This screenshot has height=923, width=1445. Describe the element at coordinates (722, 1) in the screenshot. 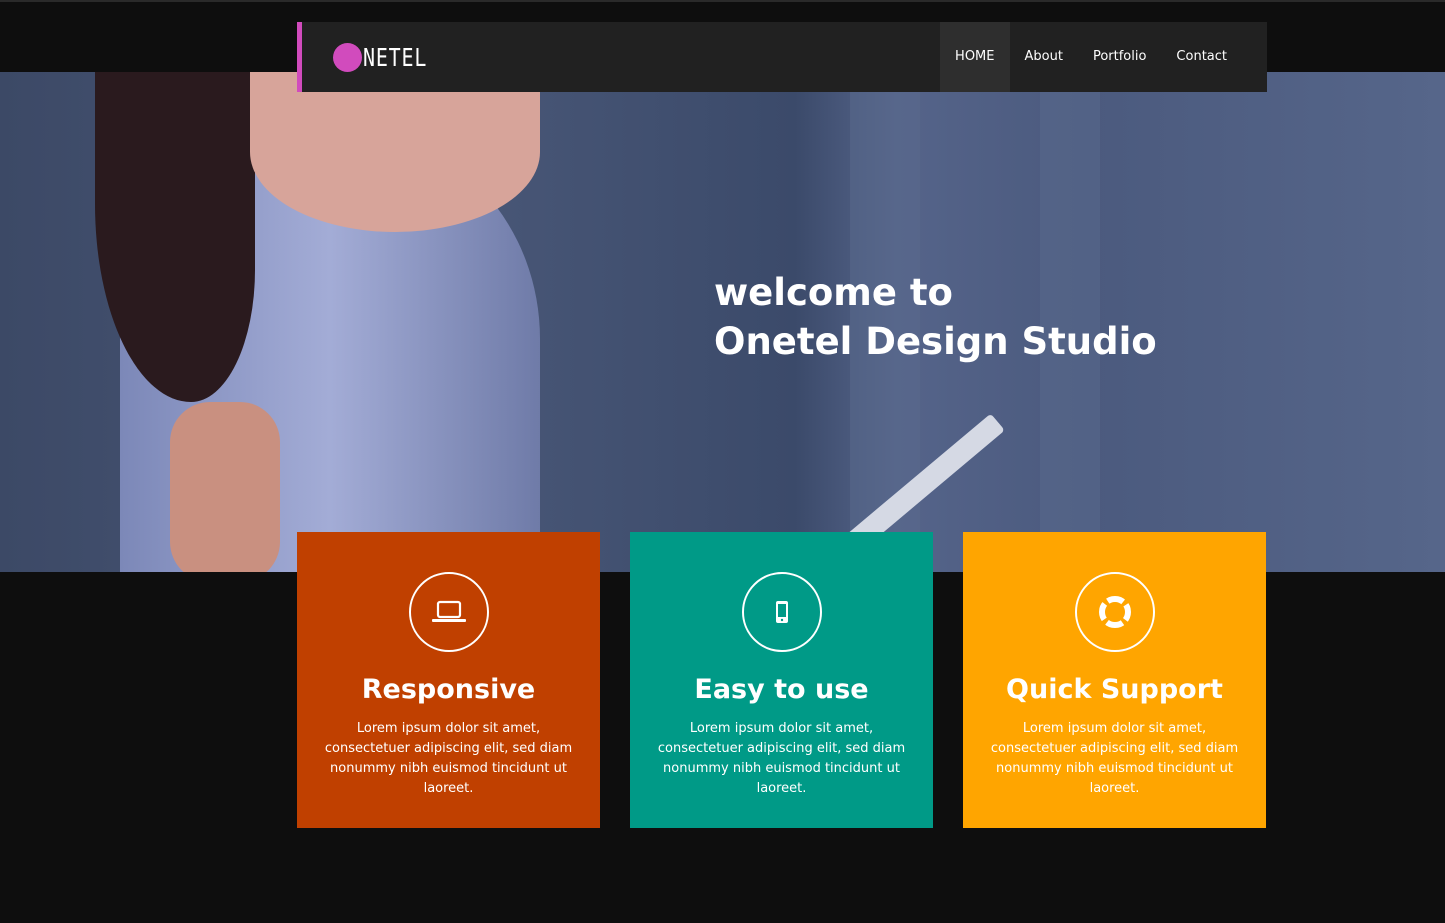

I see `top-border` at that location.